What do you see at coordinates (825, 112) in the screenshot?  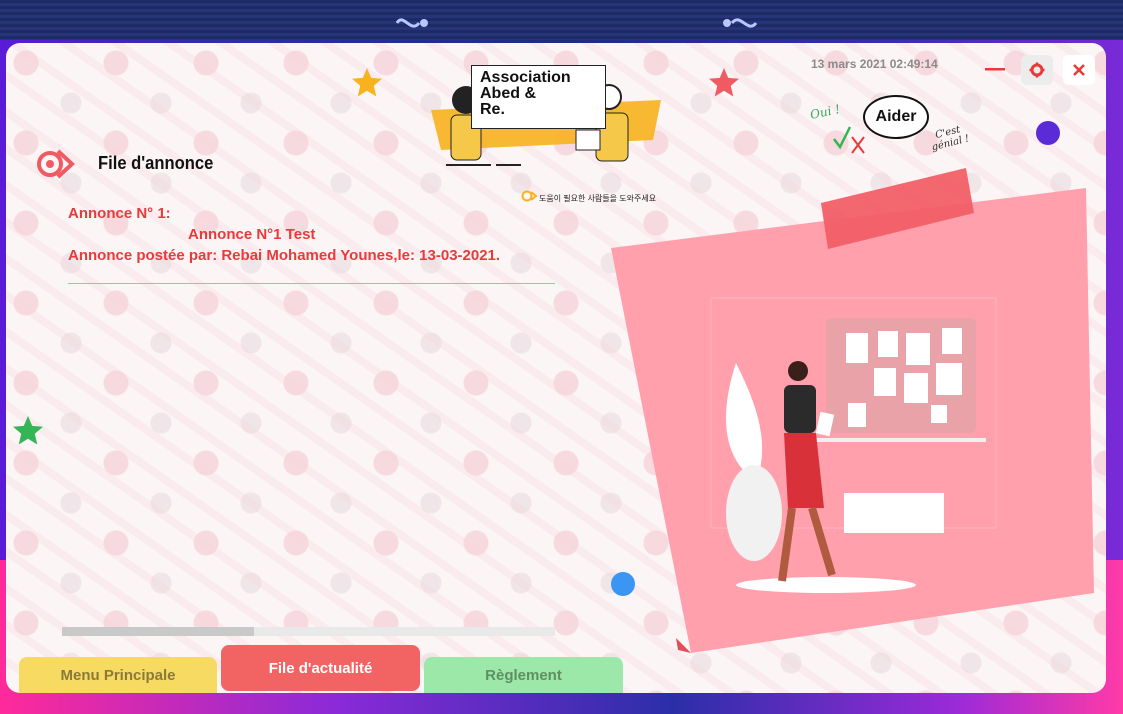 I see `yes-note: Oui !` at bounding box center [825, 112].